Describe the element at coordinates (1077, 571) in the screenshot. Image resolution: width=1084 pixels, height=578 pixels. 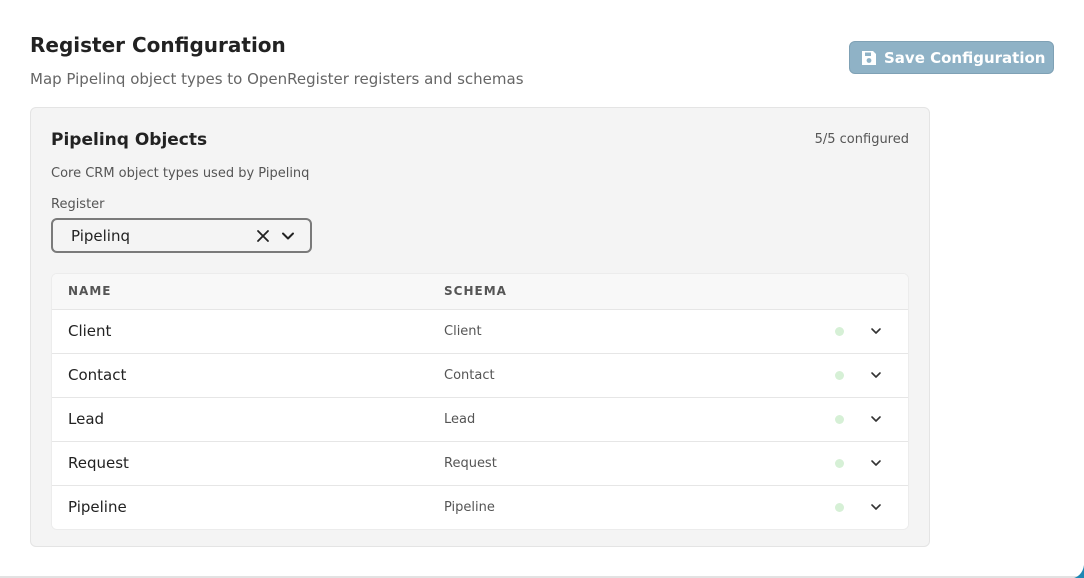
I see `resize-corner-icon` at that location.